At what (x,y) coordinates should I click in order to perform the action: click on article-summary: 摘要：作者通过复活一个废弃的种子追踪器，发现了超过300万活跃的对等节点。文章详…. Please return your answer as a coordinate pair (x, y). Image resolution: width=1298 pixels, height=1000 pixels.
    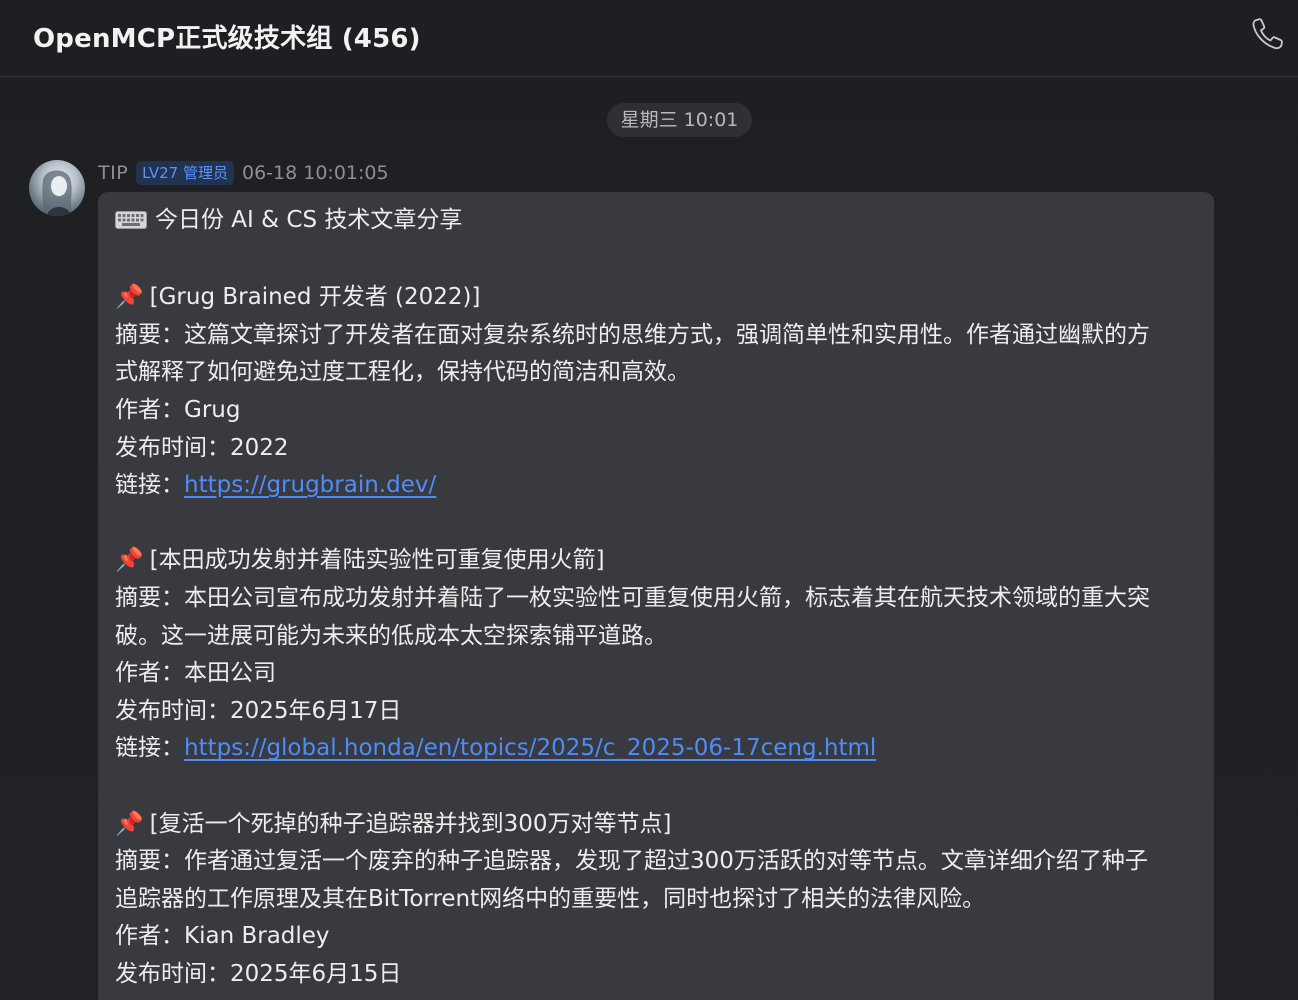
    Looking at the image, I should click on (654, 862).